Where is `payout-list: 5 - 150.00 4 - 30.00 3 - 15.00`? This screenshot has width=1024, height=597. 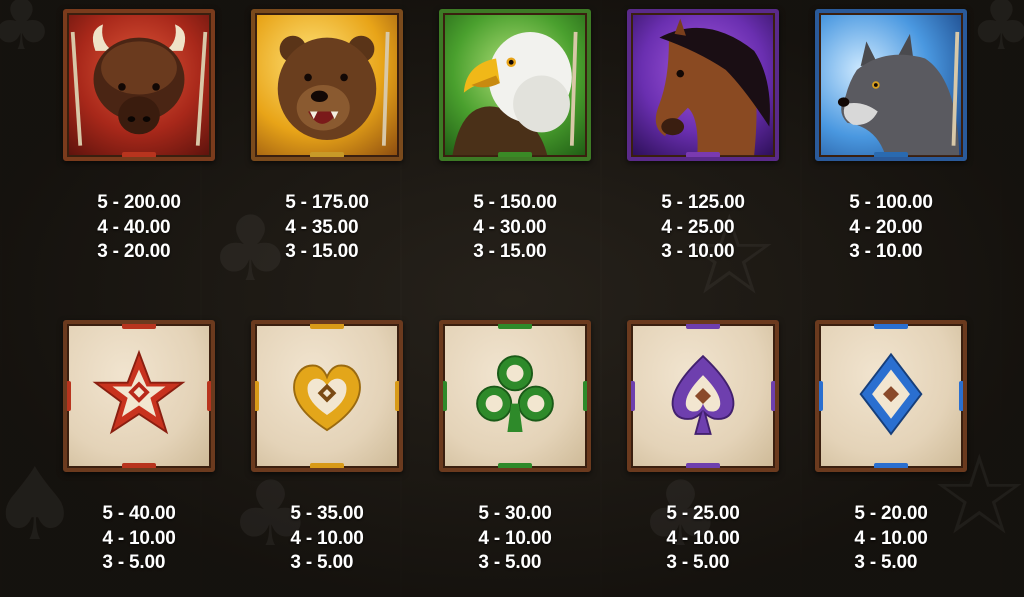 payout-list: 5 - 150.00 4 - 30.00 3 - 15.00 is located at coordinates (515, 228).